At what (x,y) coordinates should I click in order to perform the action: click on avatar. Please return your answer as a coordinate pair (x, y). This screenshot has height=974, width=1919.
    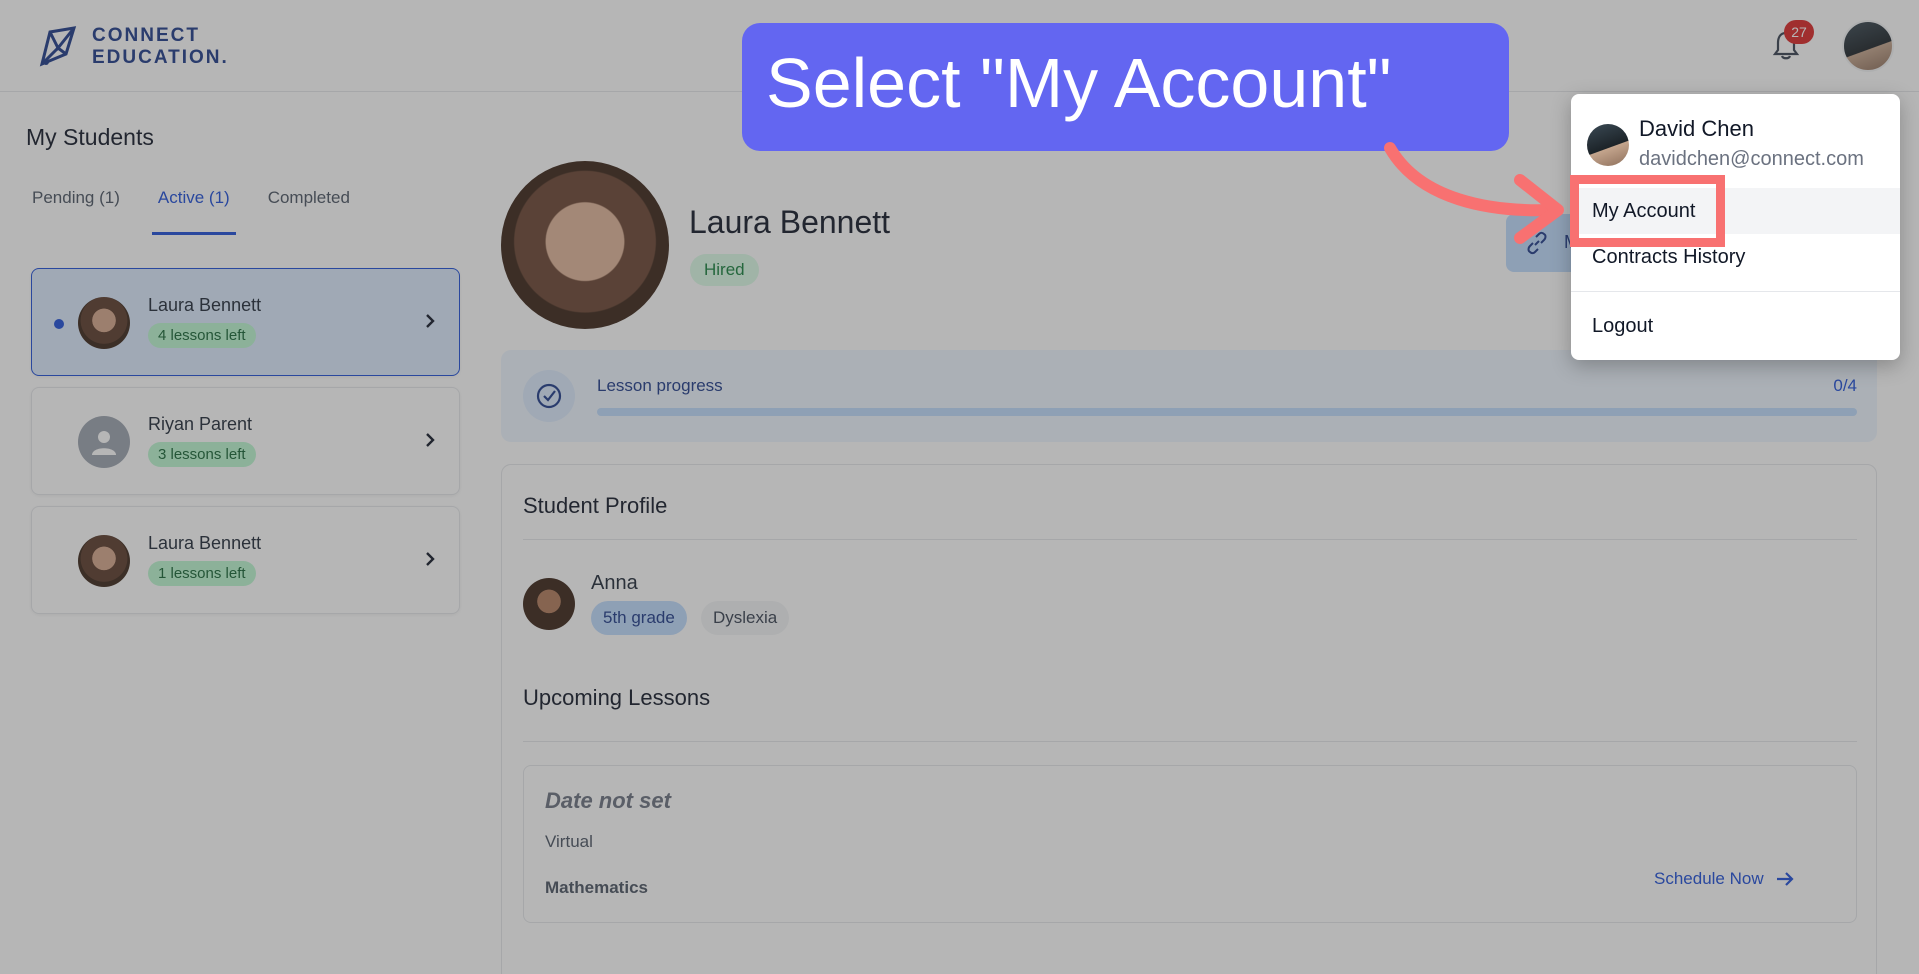
    Looking at the image, I should click on (1608, 145).